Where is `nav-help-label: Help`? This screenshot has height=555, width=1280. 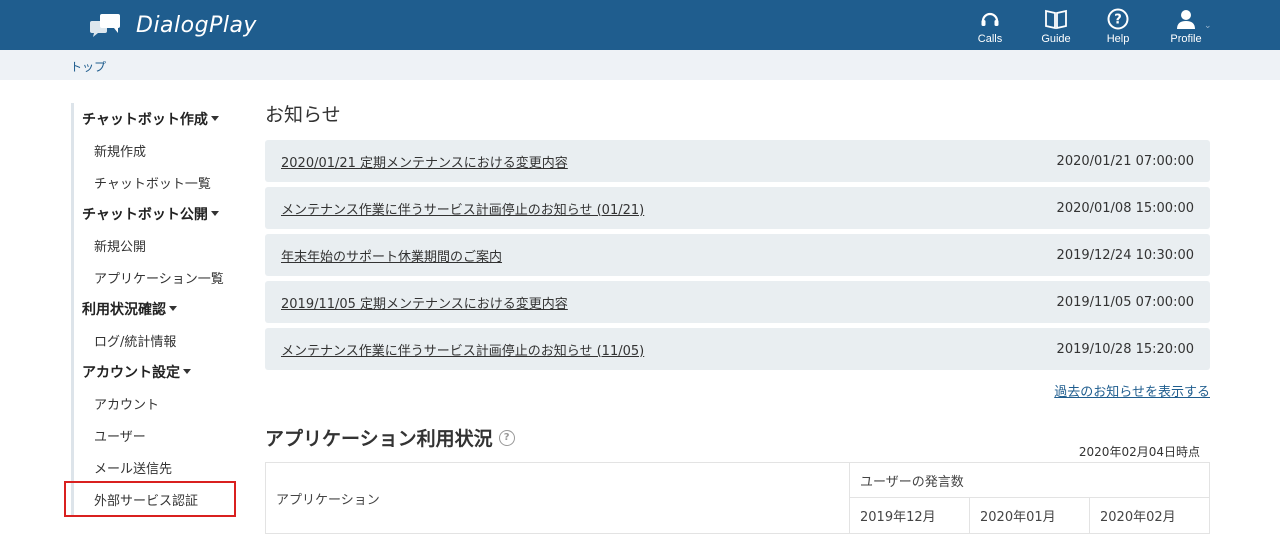 nav-help-label: Help is located at coordinates (1118, 39).